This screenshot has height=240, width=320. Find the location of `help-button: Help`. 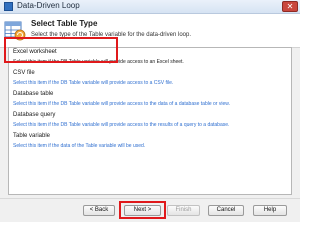

help-button: Help is located at coordinates (270, 210).